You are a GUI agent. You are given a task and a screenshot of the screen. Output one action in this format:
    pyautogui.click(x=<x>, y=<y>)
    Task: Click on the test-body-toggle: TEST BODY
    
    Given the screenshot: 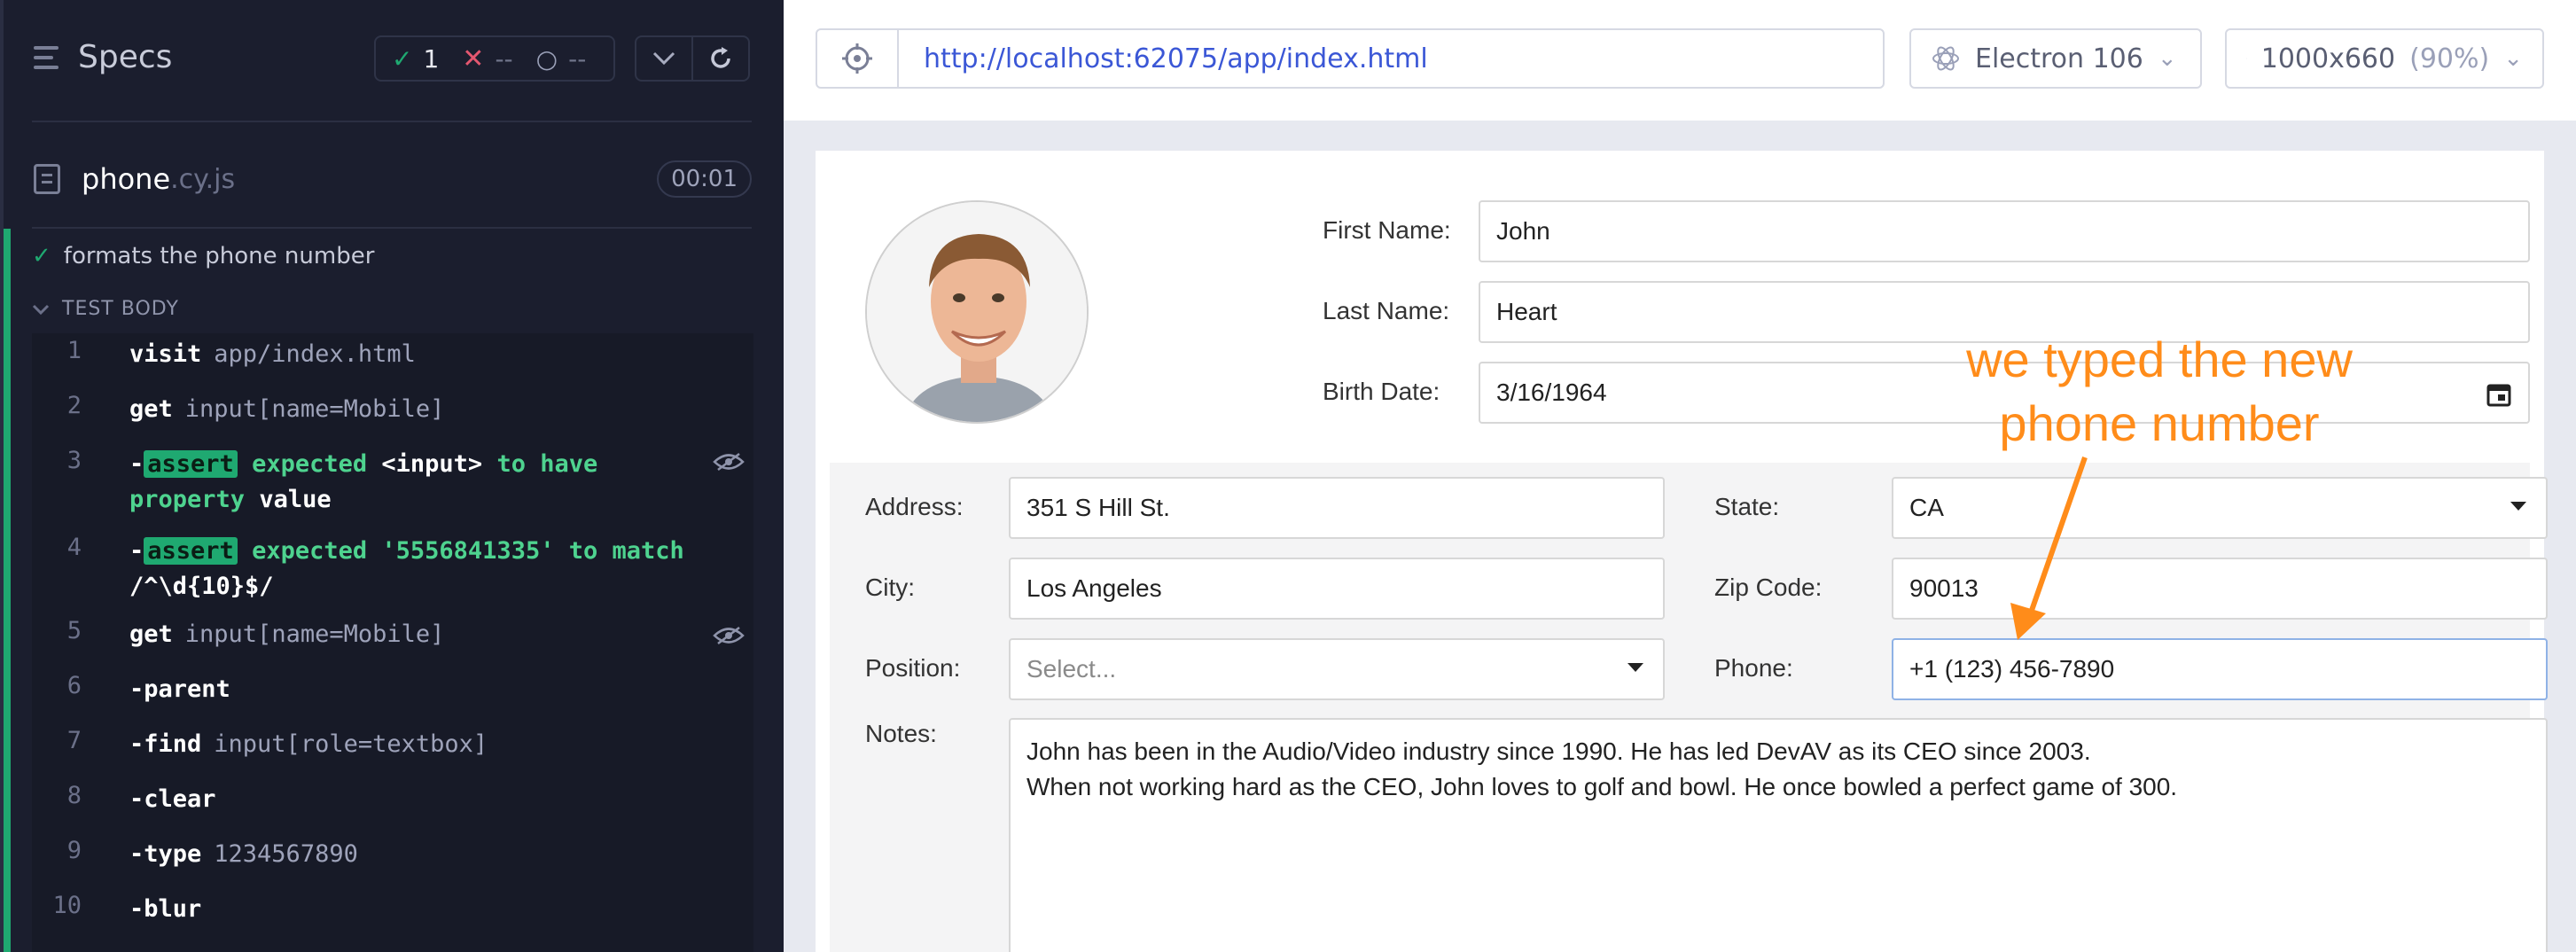 What is the action you would take?
    pyautogui.click(x=105, y=309)
    